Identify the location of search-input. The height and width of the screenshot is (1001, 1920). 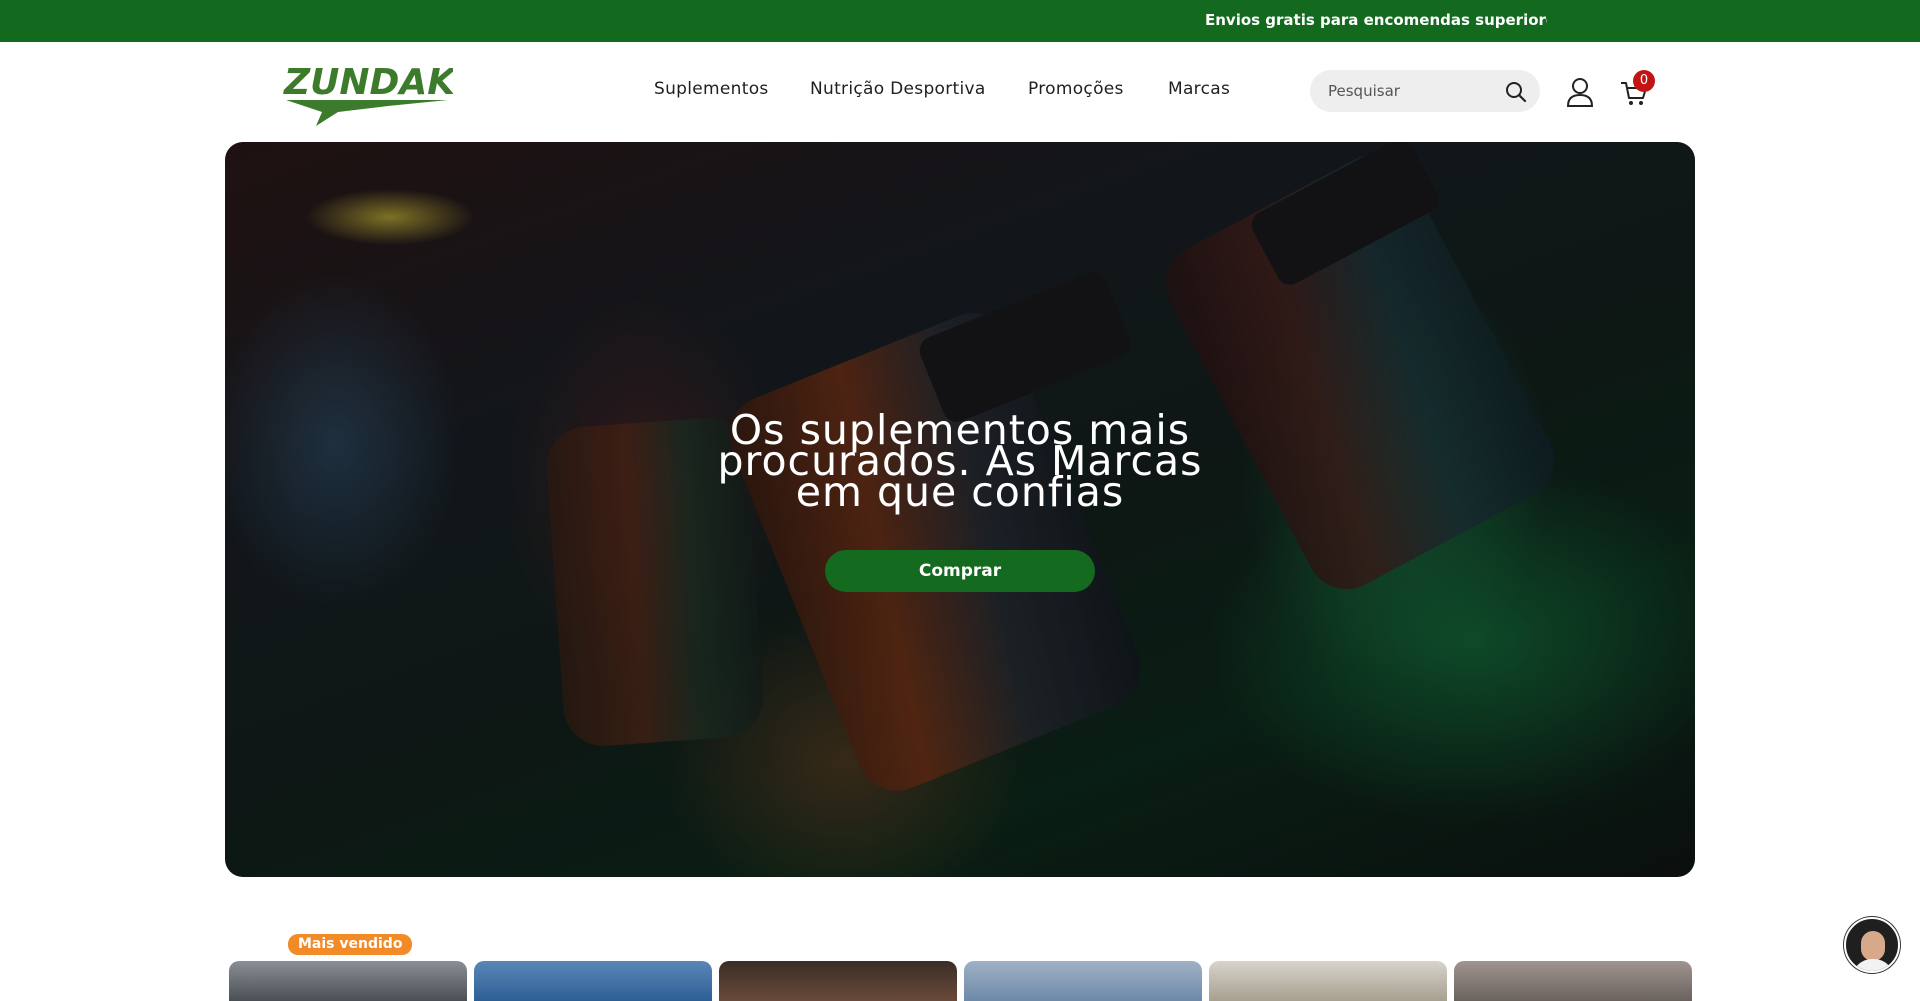
(1413, 91).